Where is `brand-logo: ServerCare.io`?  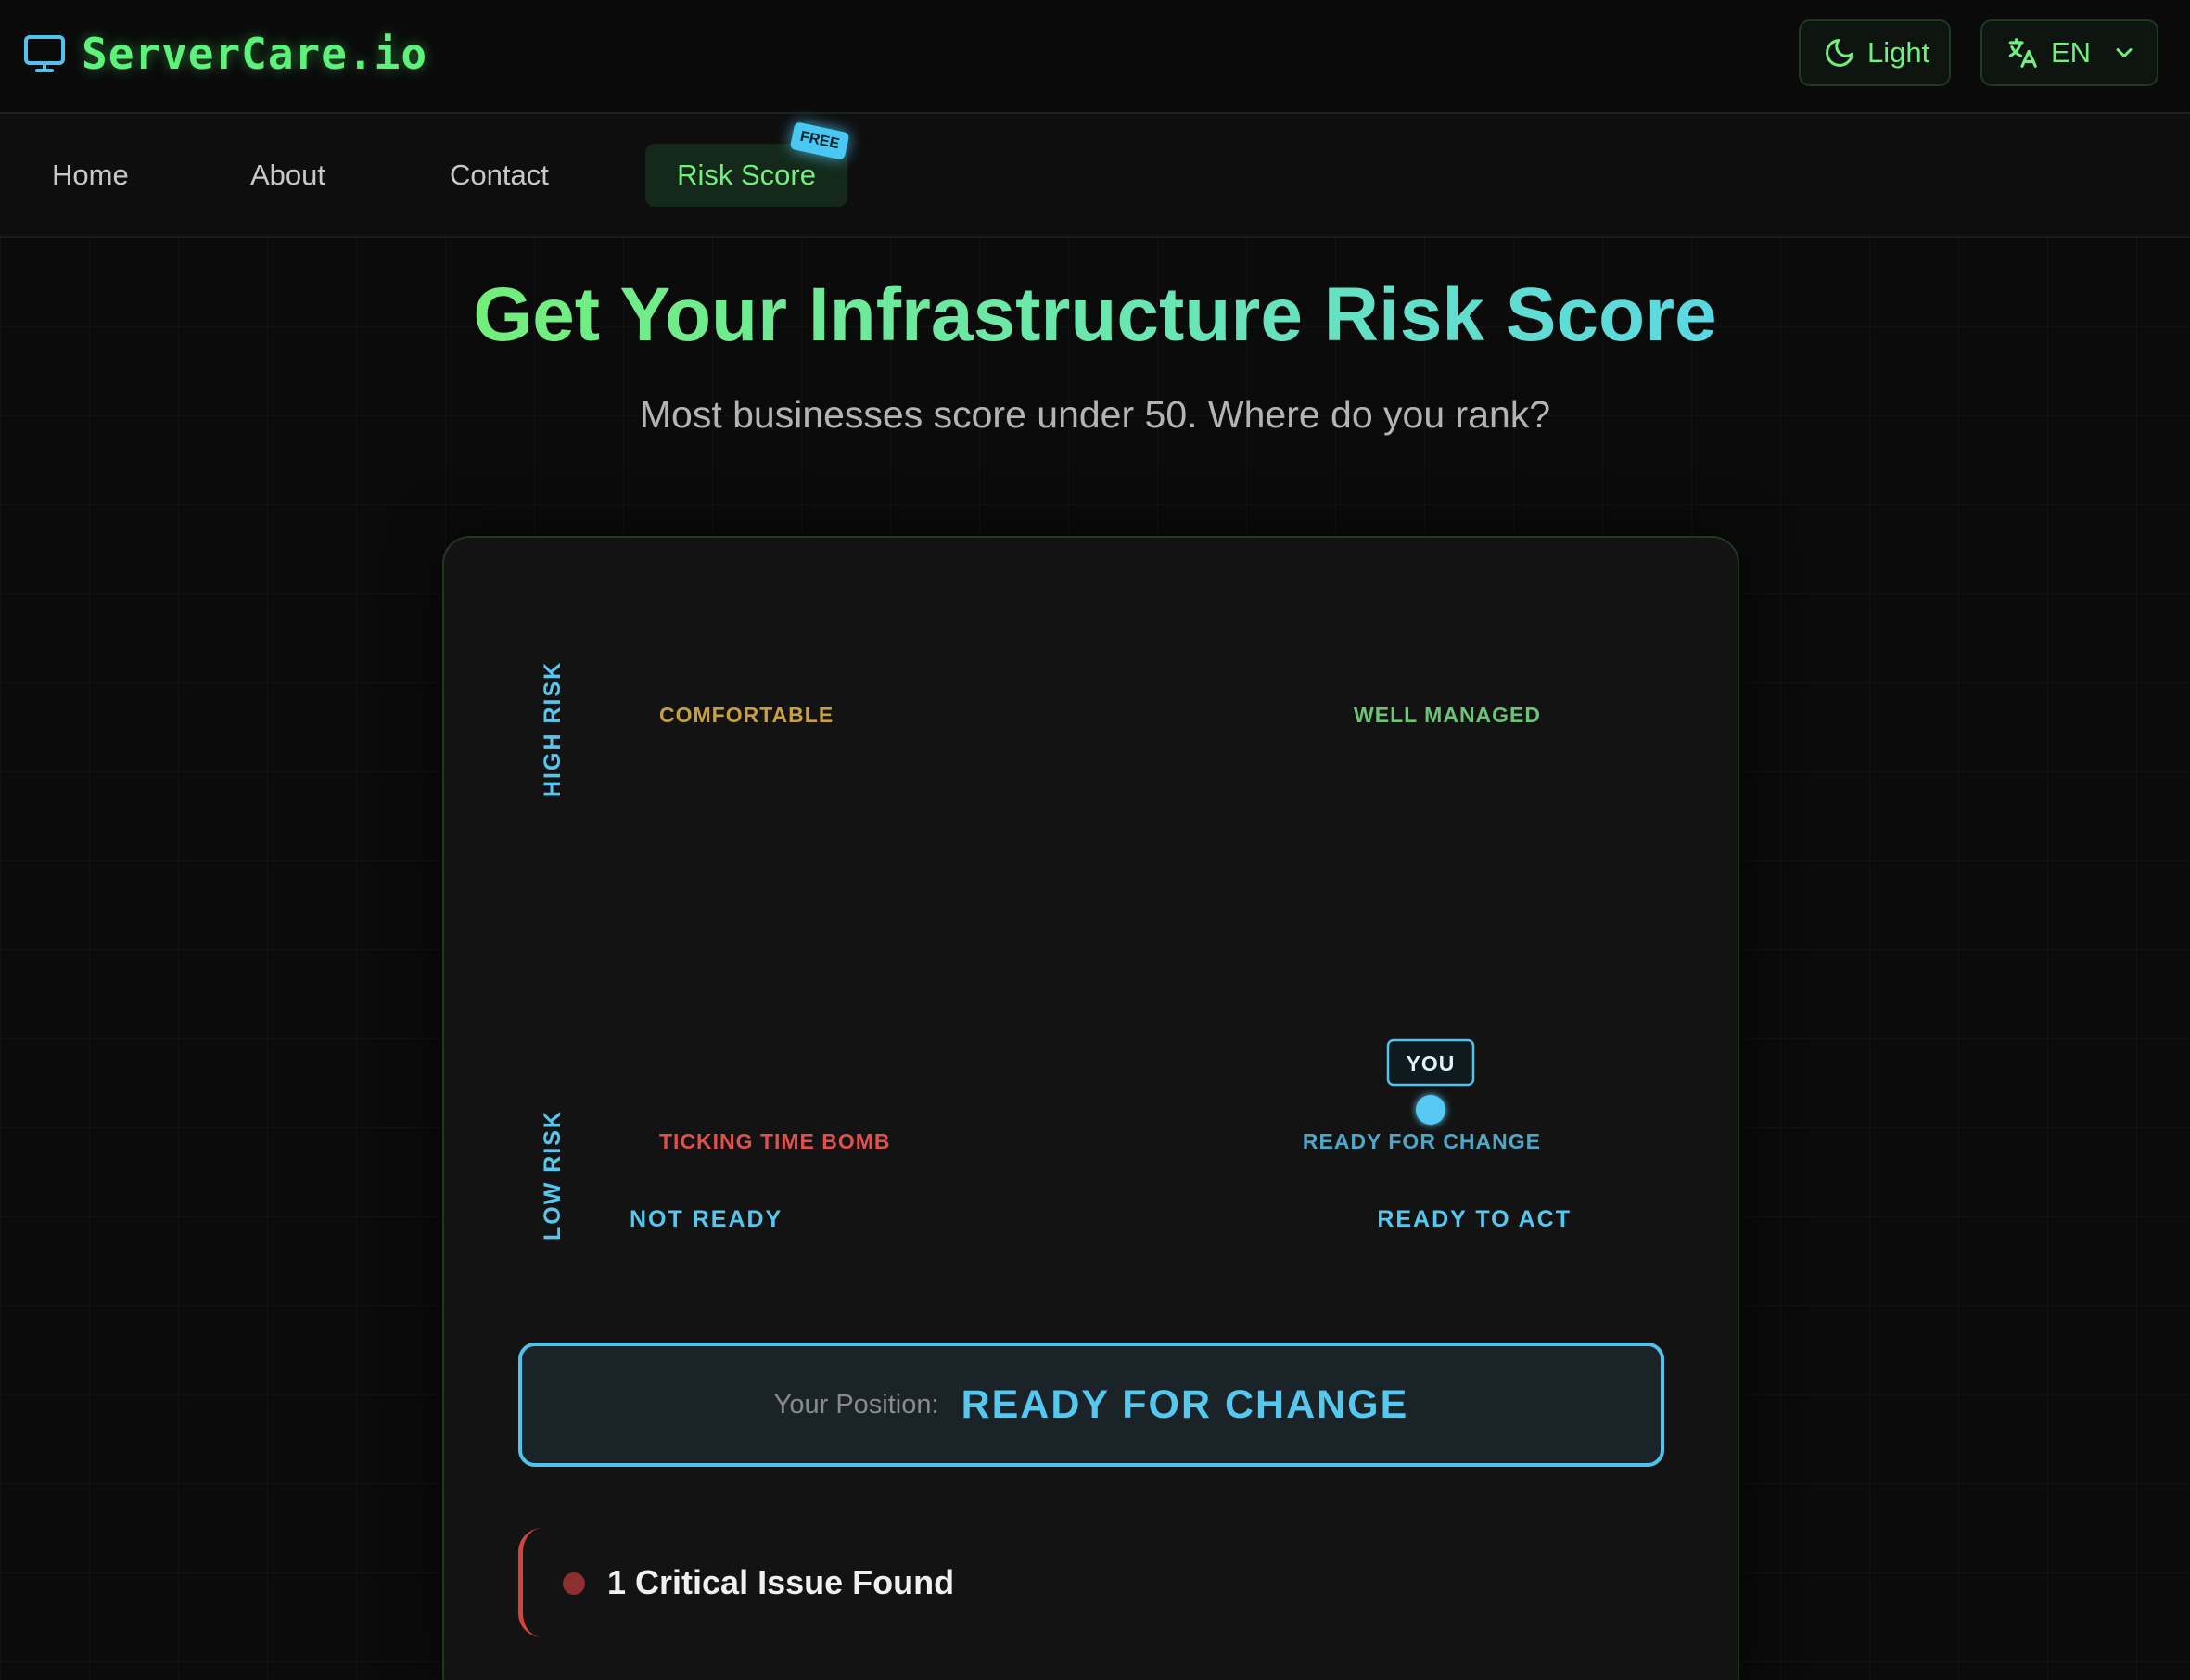 brand-logo: ServerCare.io is located at coordinates (224, 53).